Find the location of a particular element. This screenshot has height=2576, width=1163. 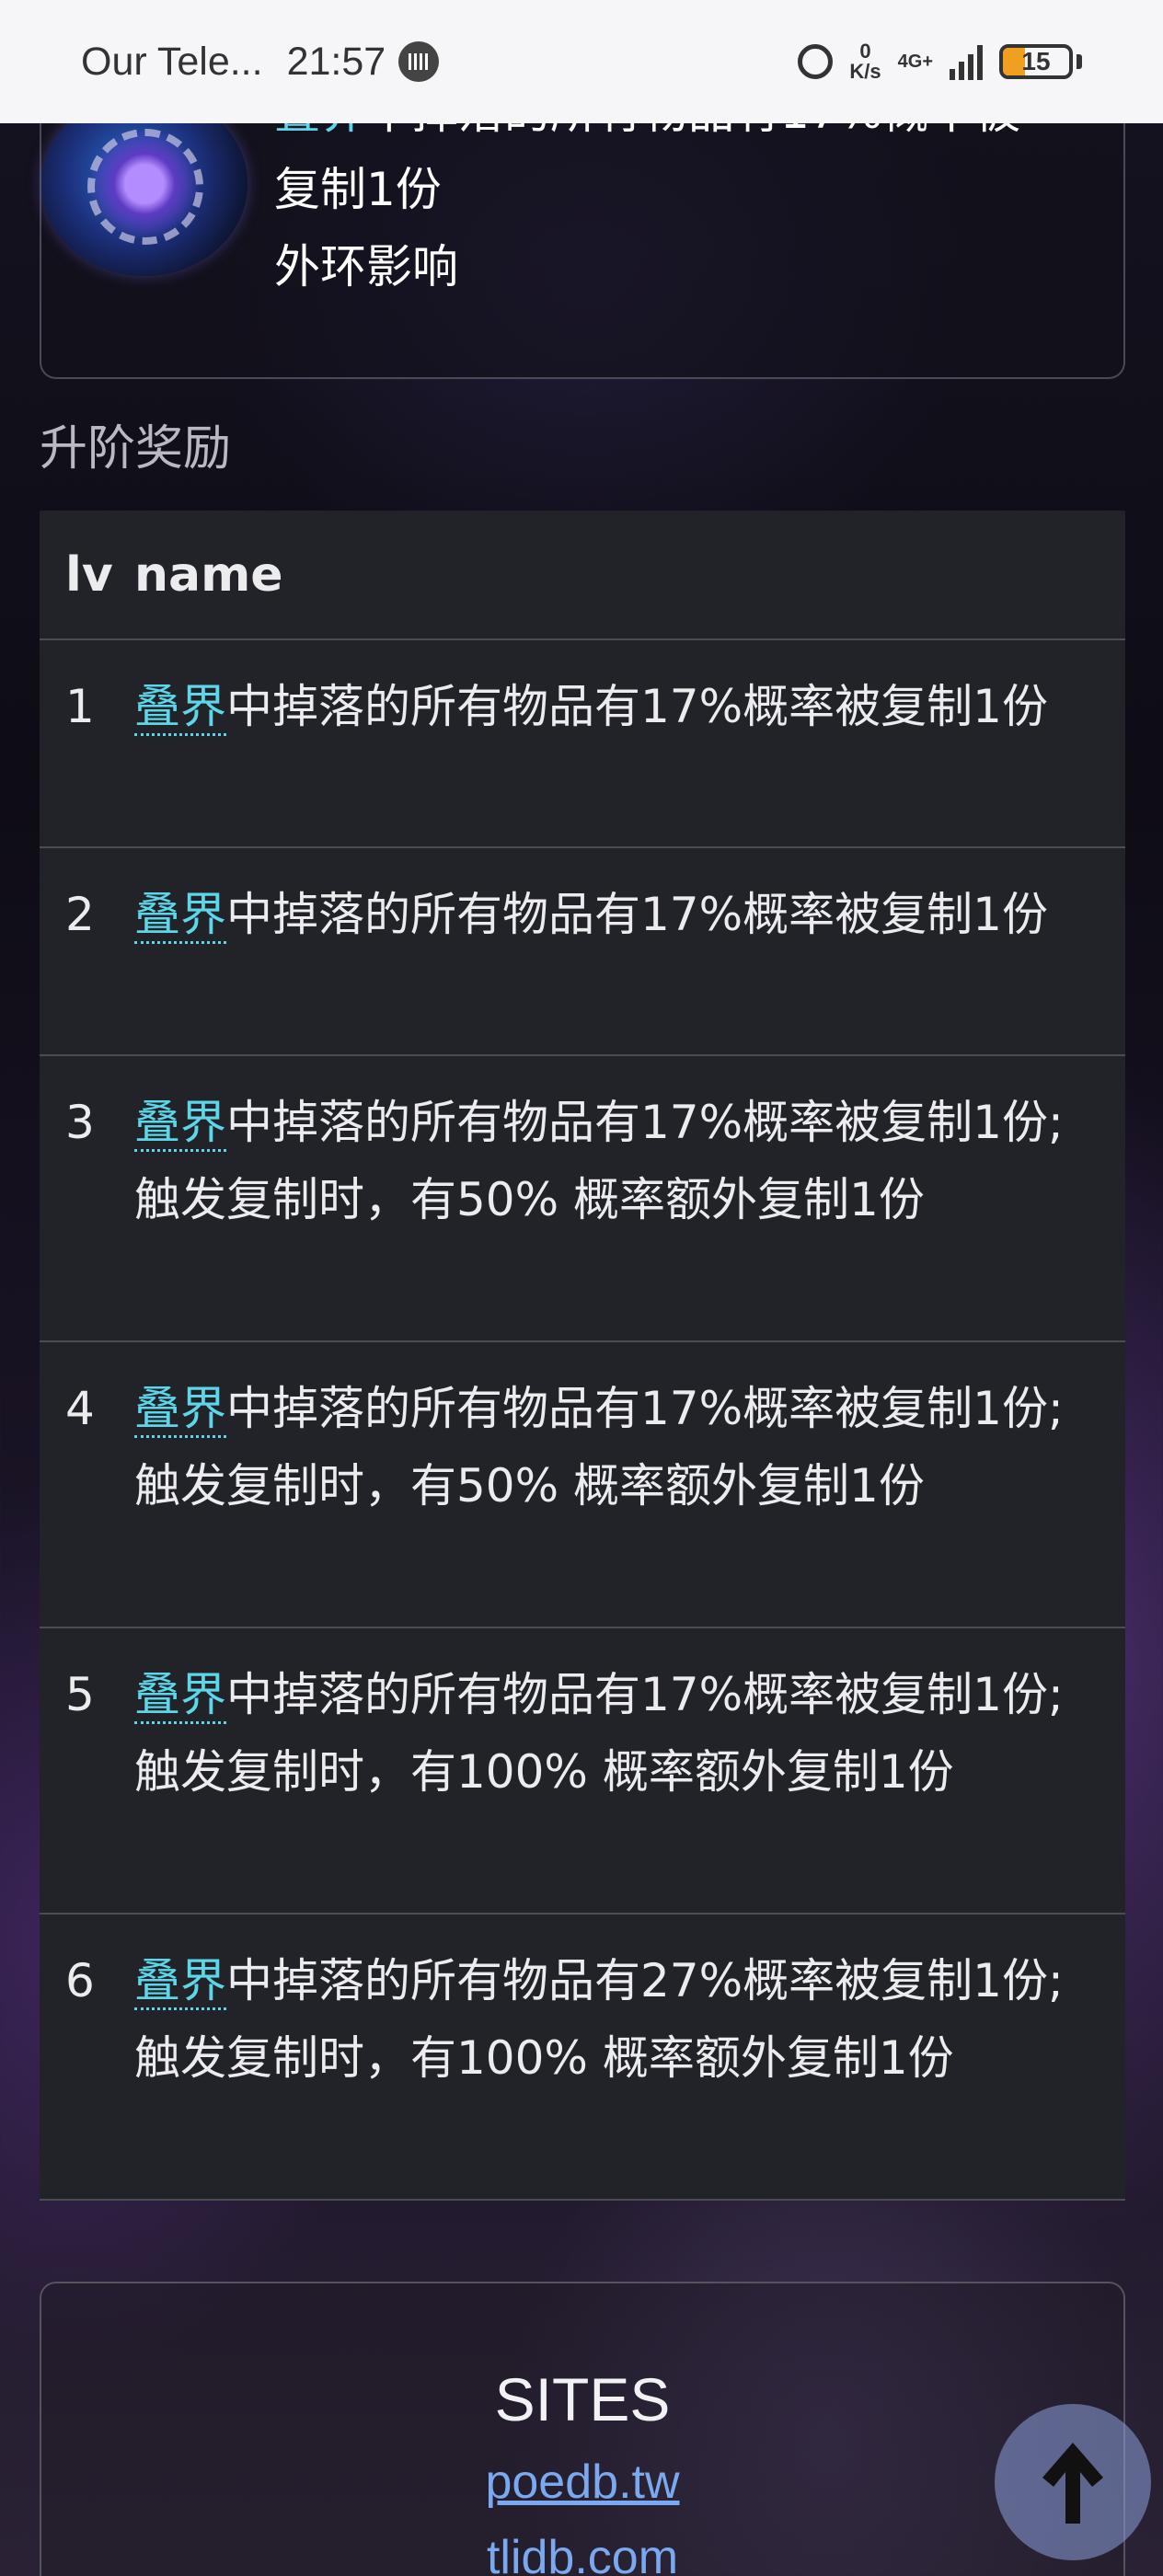

header-name: name is located at coordinates (629, 575).